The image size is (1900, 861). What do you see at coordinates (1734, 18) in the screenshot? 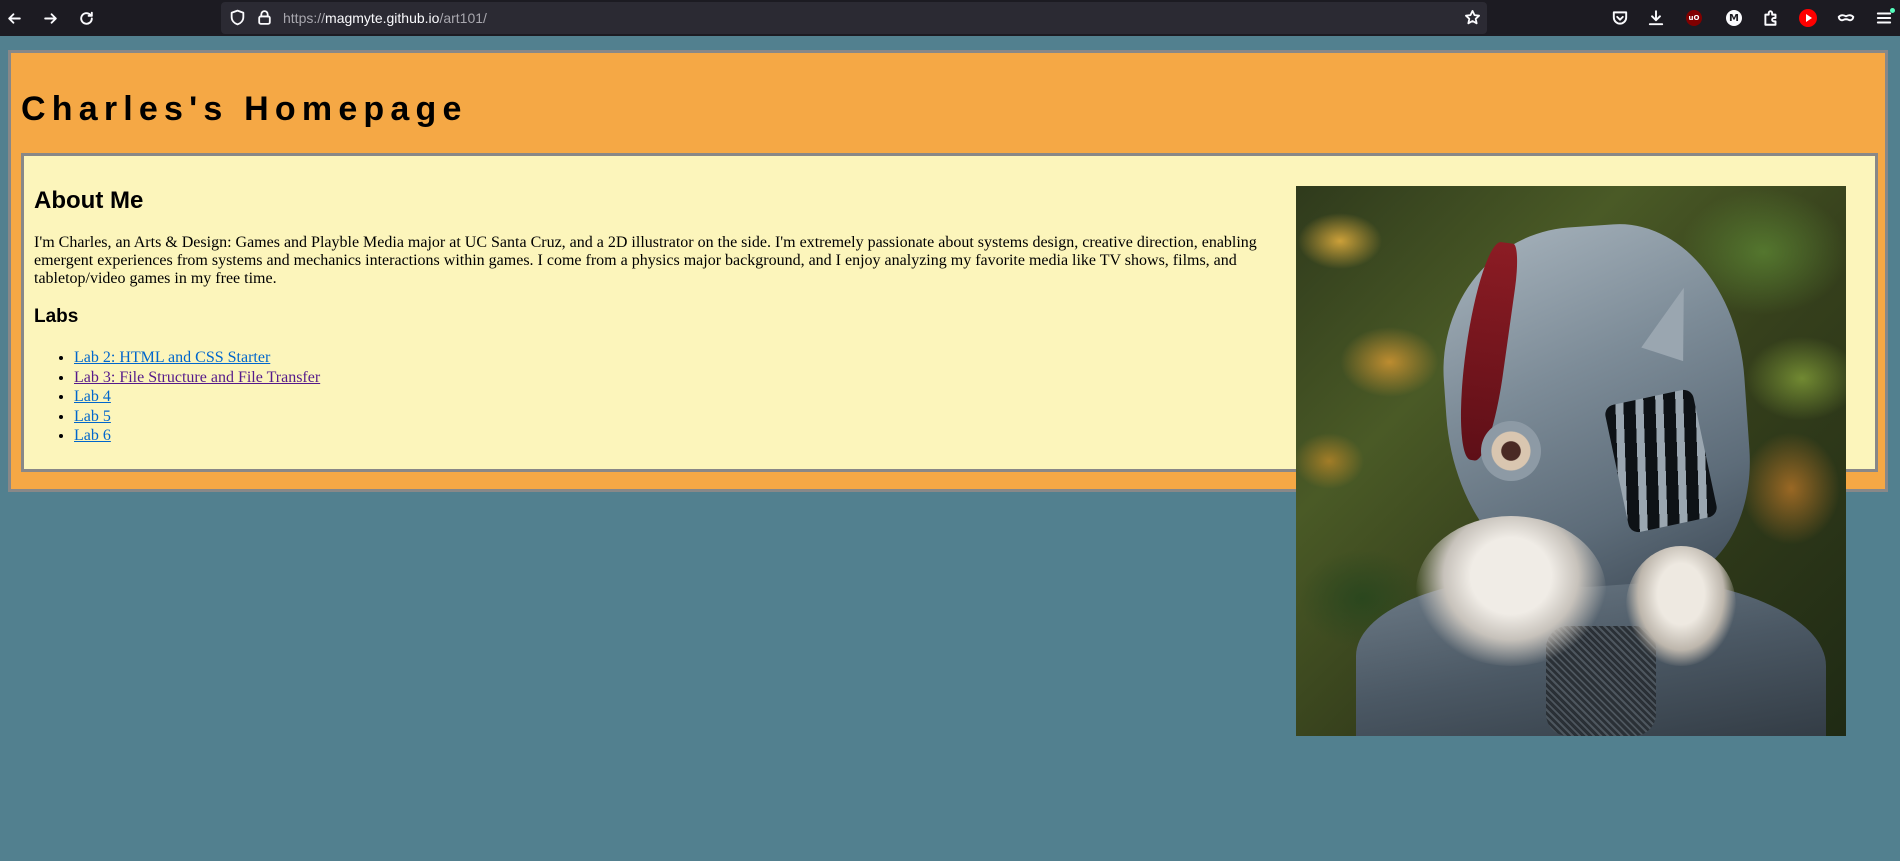
I see `m-extension-icon: M` at bounding box center [1734, 18].